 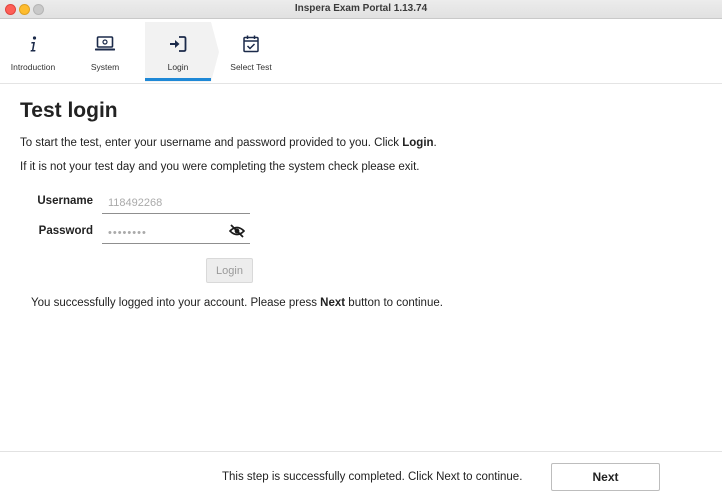 What do you see at coordinates (105, 43) in the screenshot?
I see `laptop-icon` at bounding box center [105, 43].